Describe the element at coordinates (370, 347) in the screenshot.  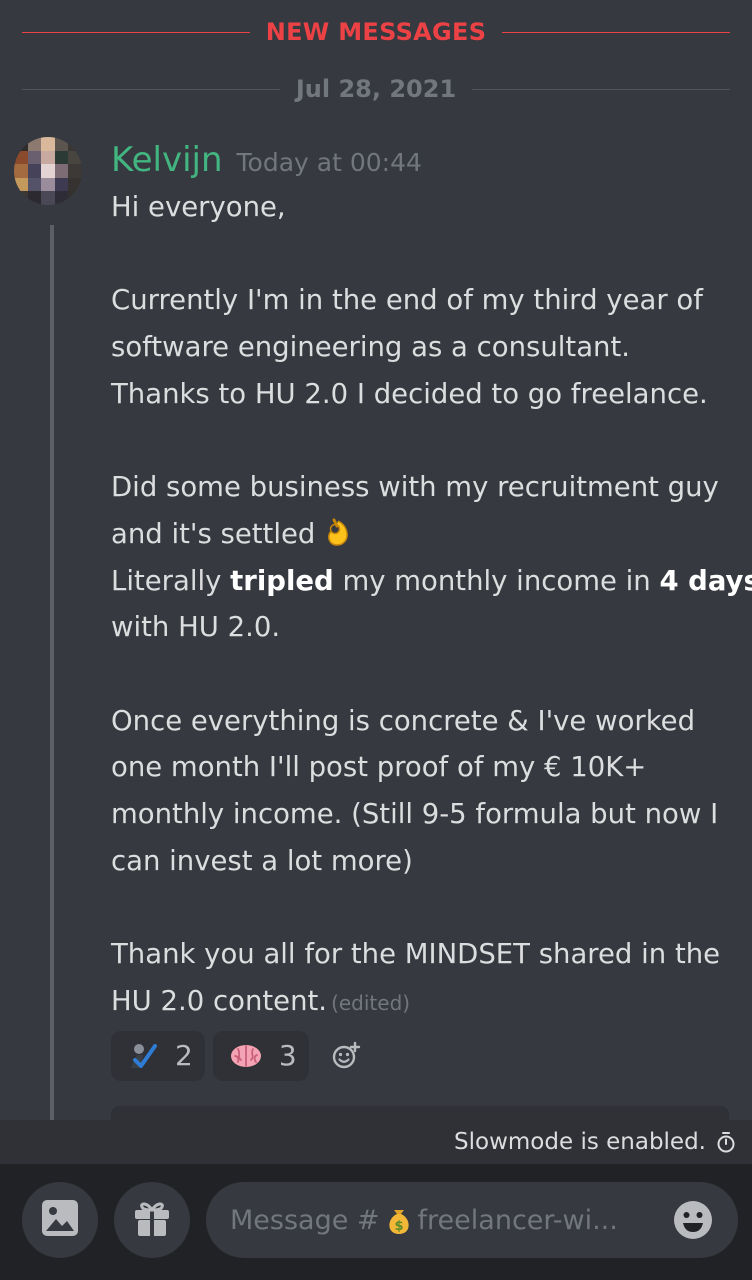
I see `message-line: software engineering as a consultant.` at that location.